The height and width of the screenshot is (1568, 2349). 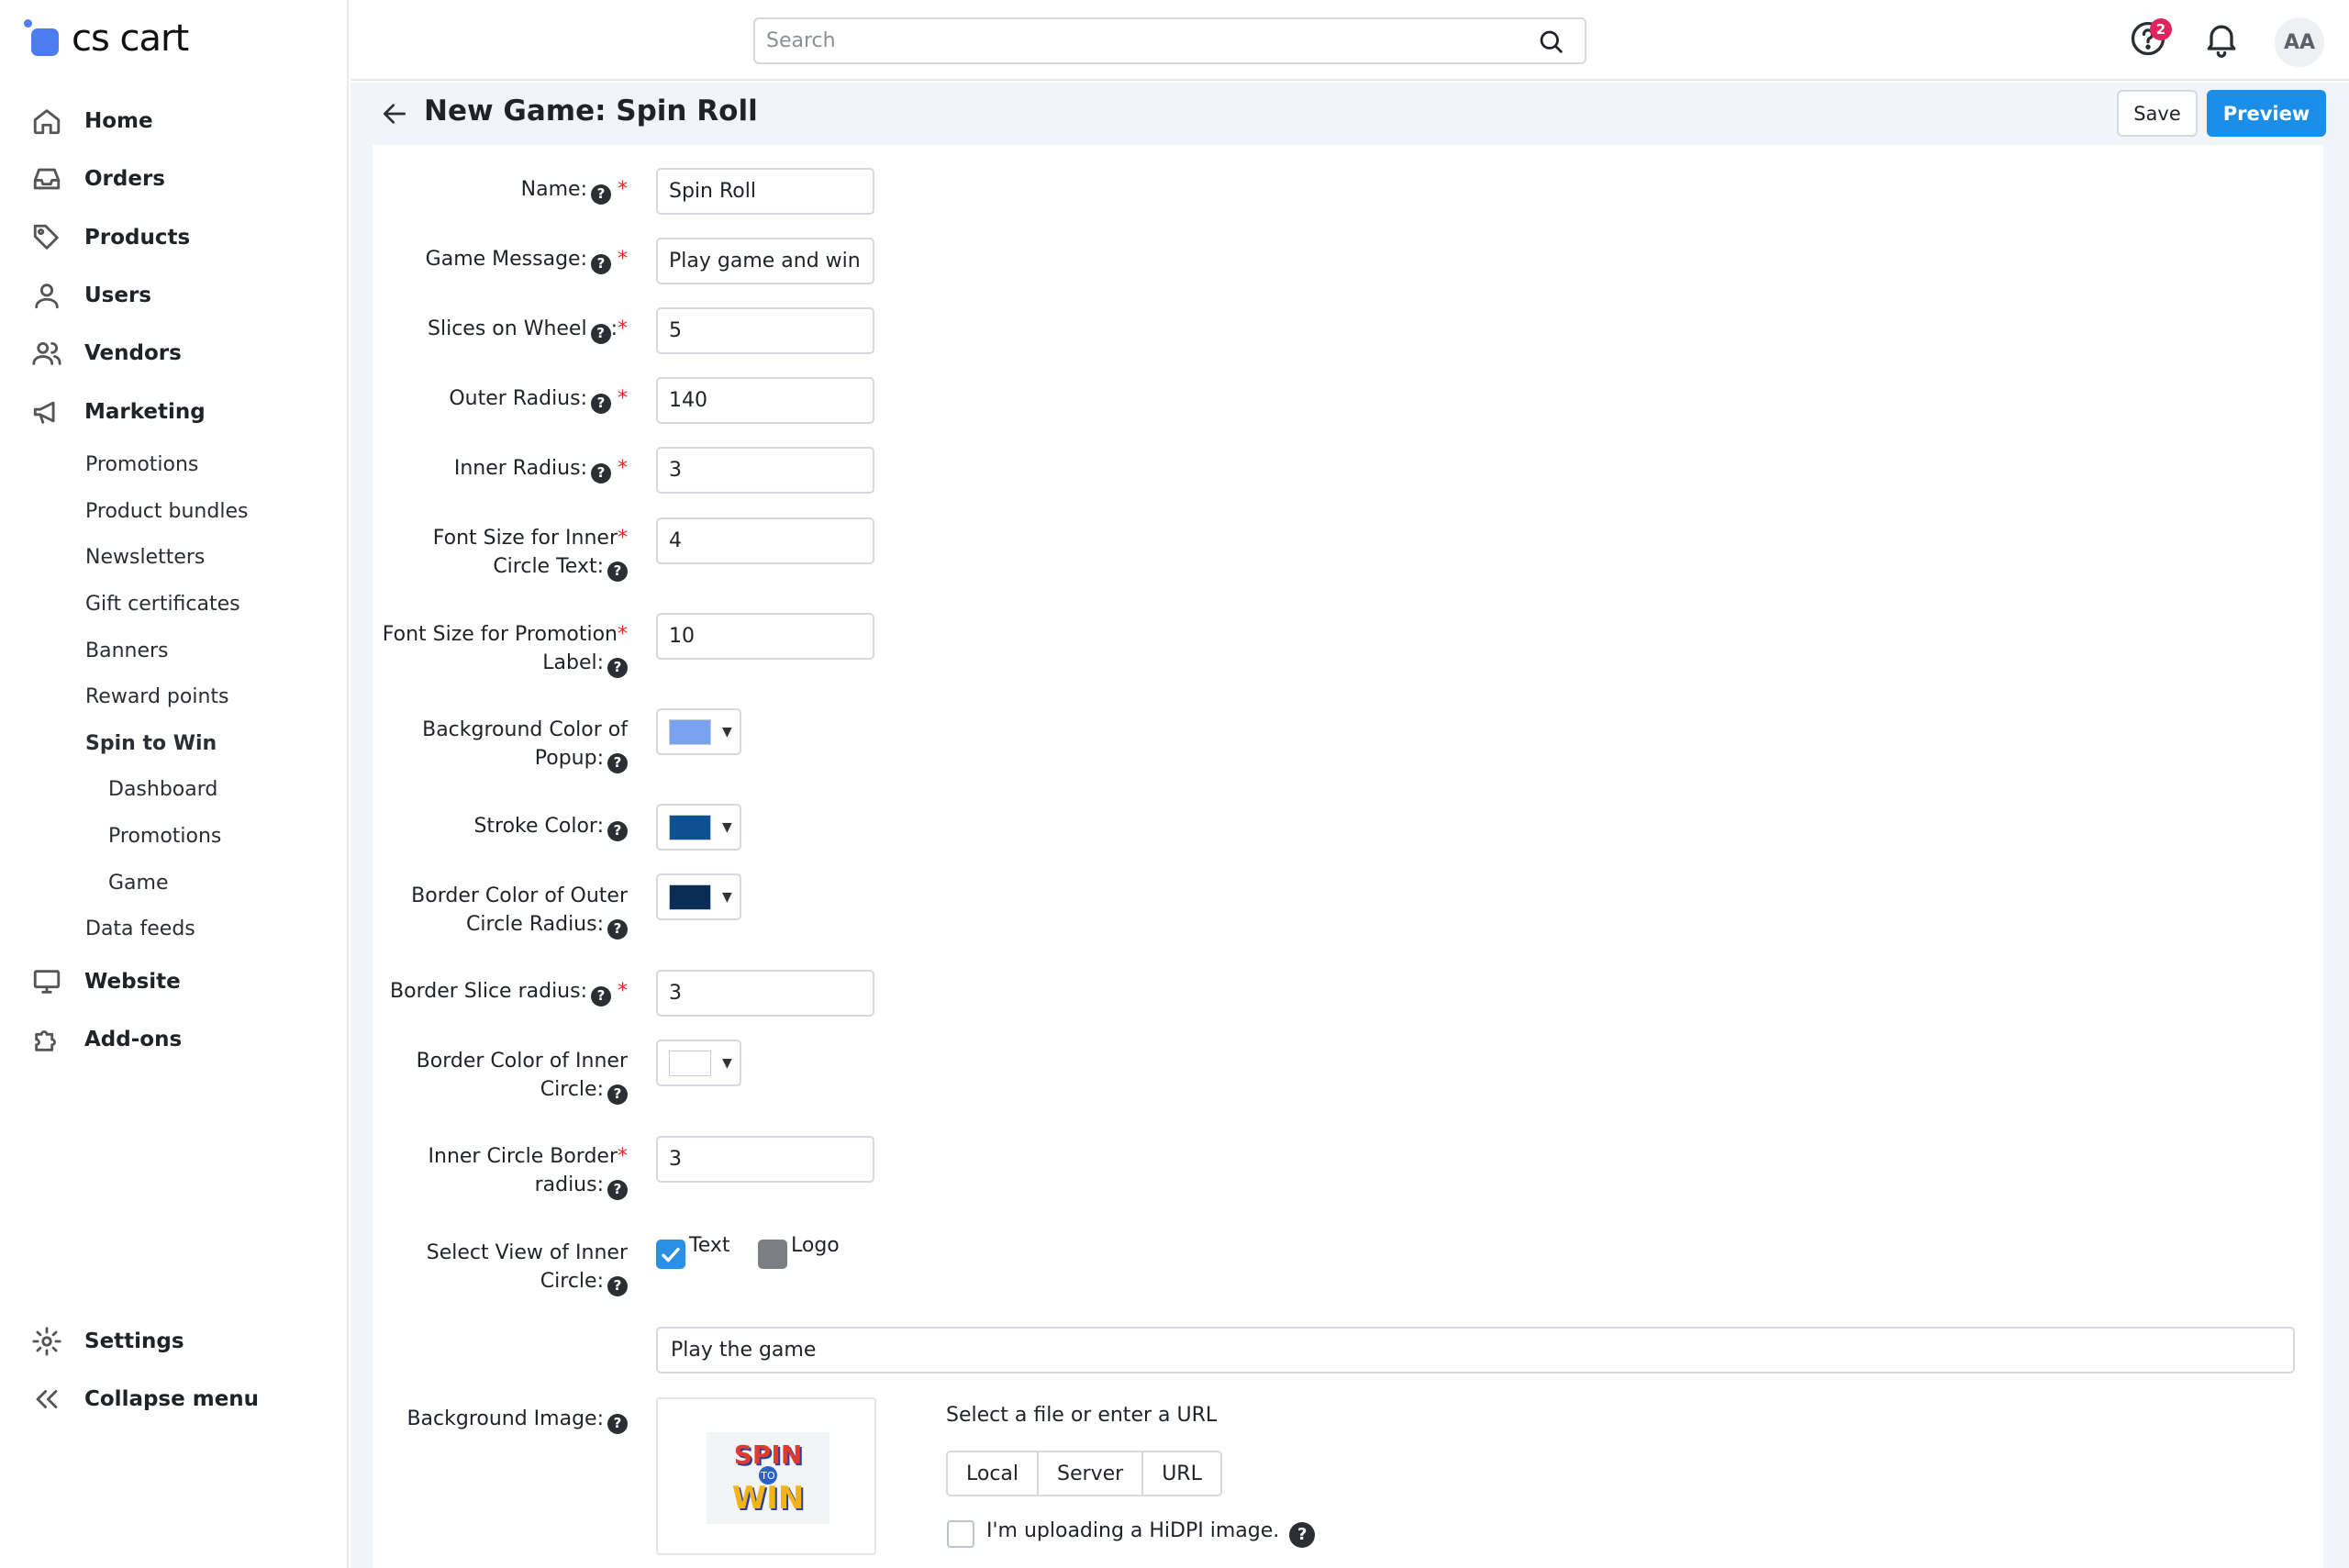 I want to click on label-text: radius:, so click(x=569, y=1184).